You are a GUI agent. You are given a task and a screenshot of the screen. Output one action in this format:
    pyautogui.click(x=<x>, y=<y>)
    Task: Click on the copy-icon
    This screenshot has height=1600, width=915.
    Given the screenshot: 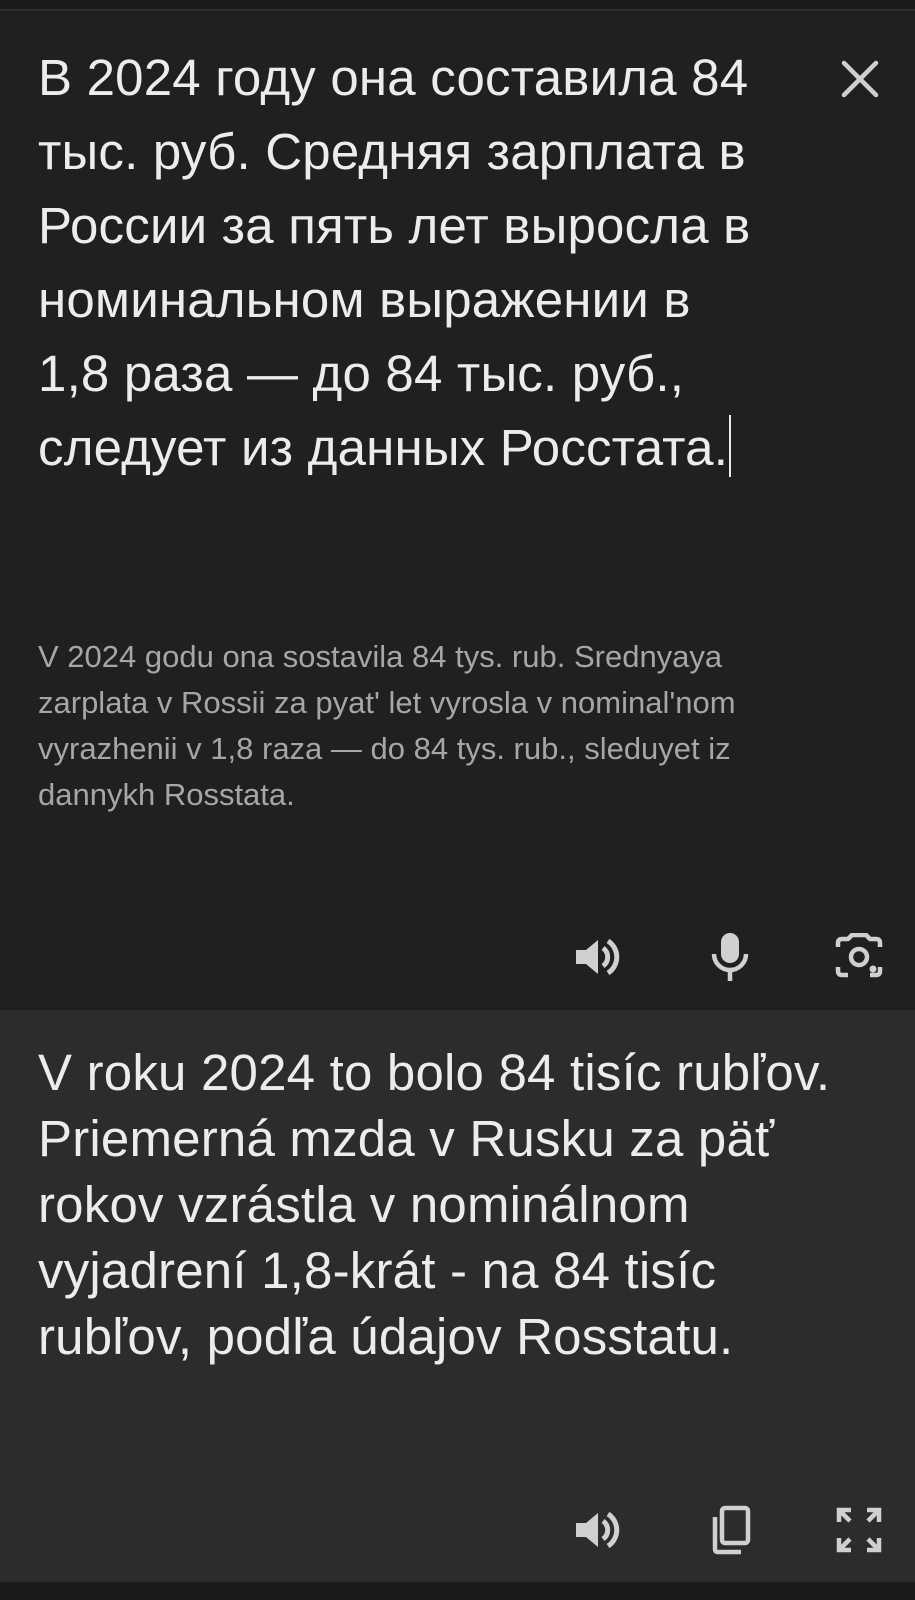 What is the action you would take?
    pyautogui.click(x=730, y=1530)
    